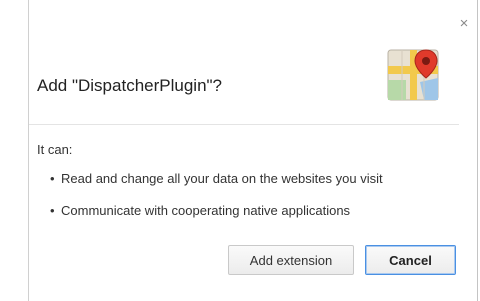 This screenshot has height=301, width=480. What do you see at coordinates (410, 260) in the screenshot?
I see `cancel-button: Cancel` at bounding box center [410, 260].